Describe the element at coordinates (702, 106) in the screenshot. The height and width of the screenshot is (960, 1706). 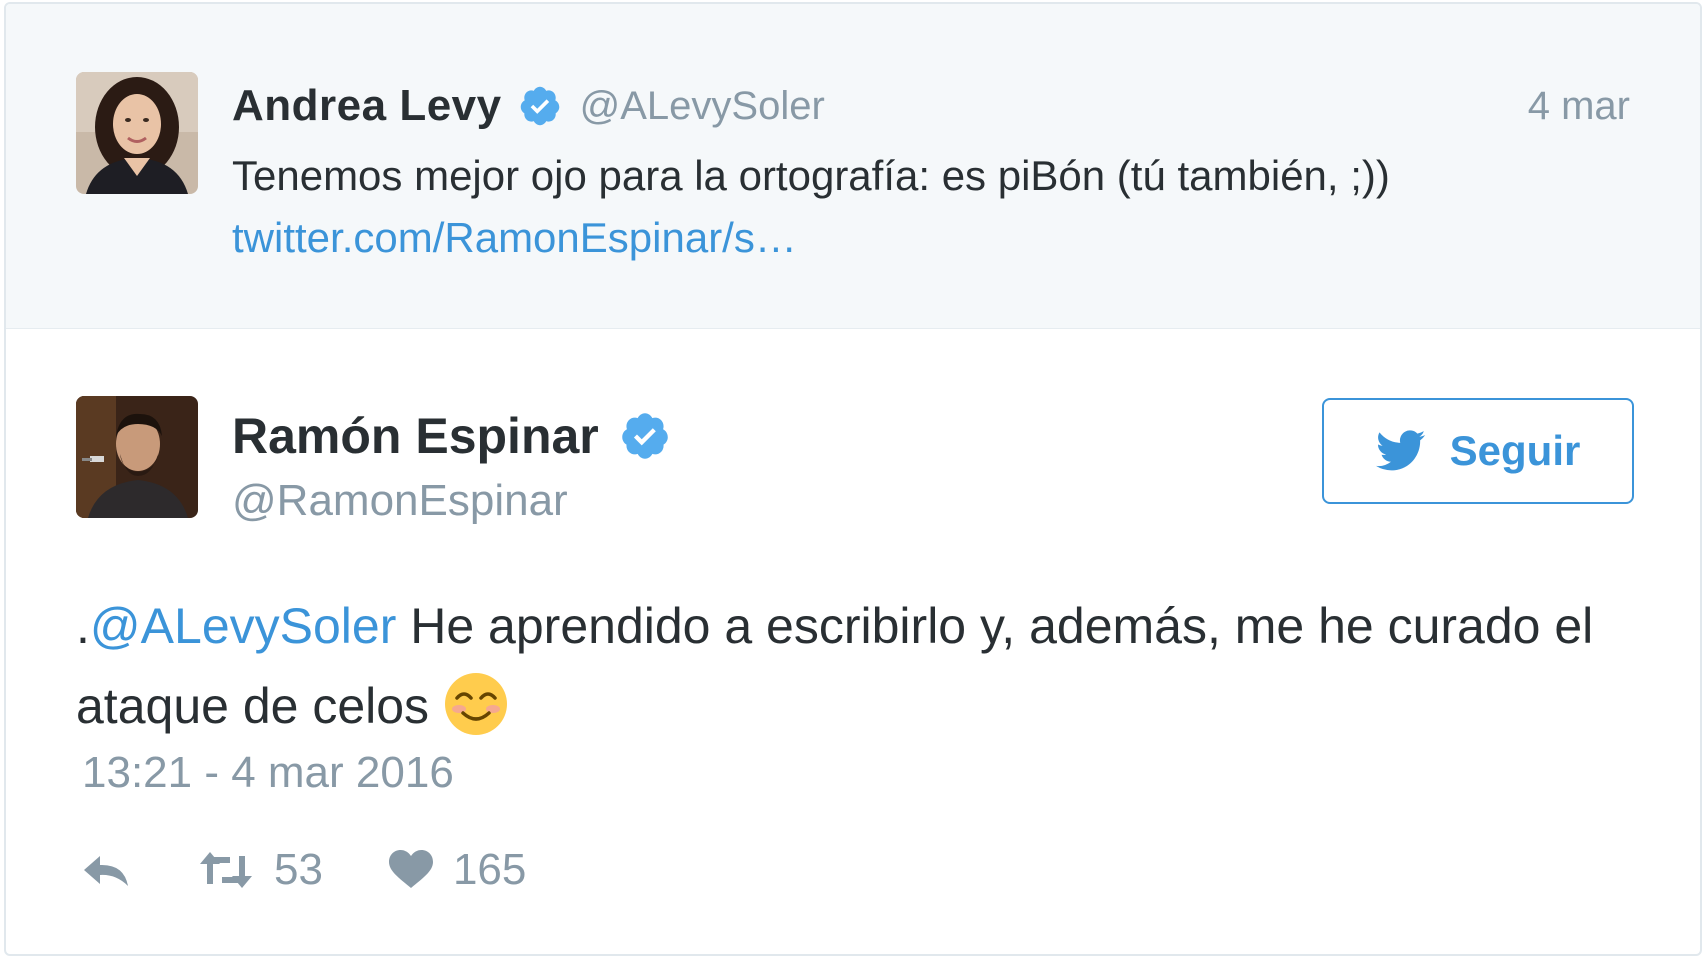
I see `author-handle: @ALevySoler` at that location.